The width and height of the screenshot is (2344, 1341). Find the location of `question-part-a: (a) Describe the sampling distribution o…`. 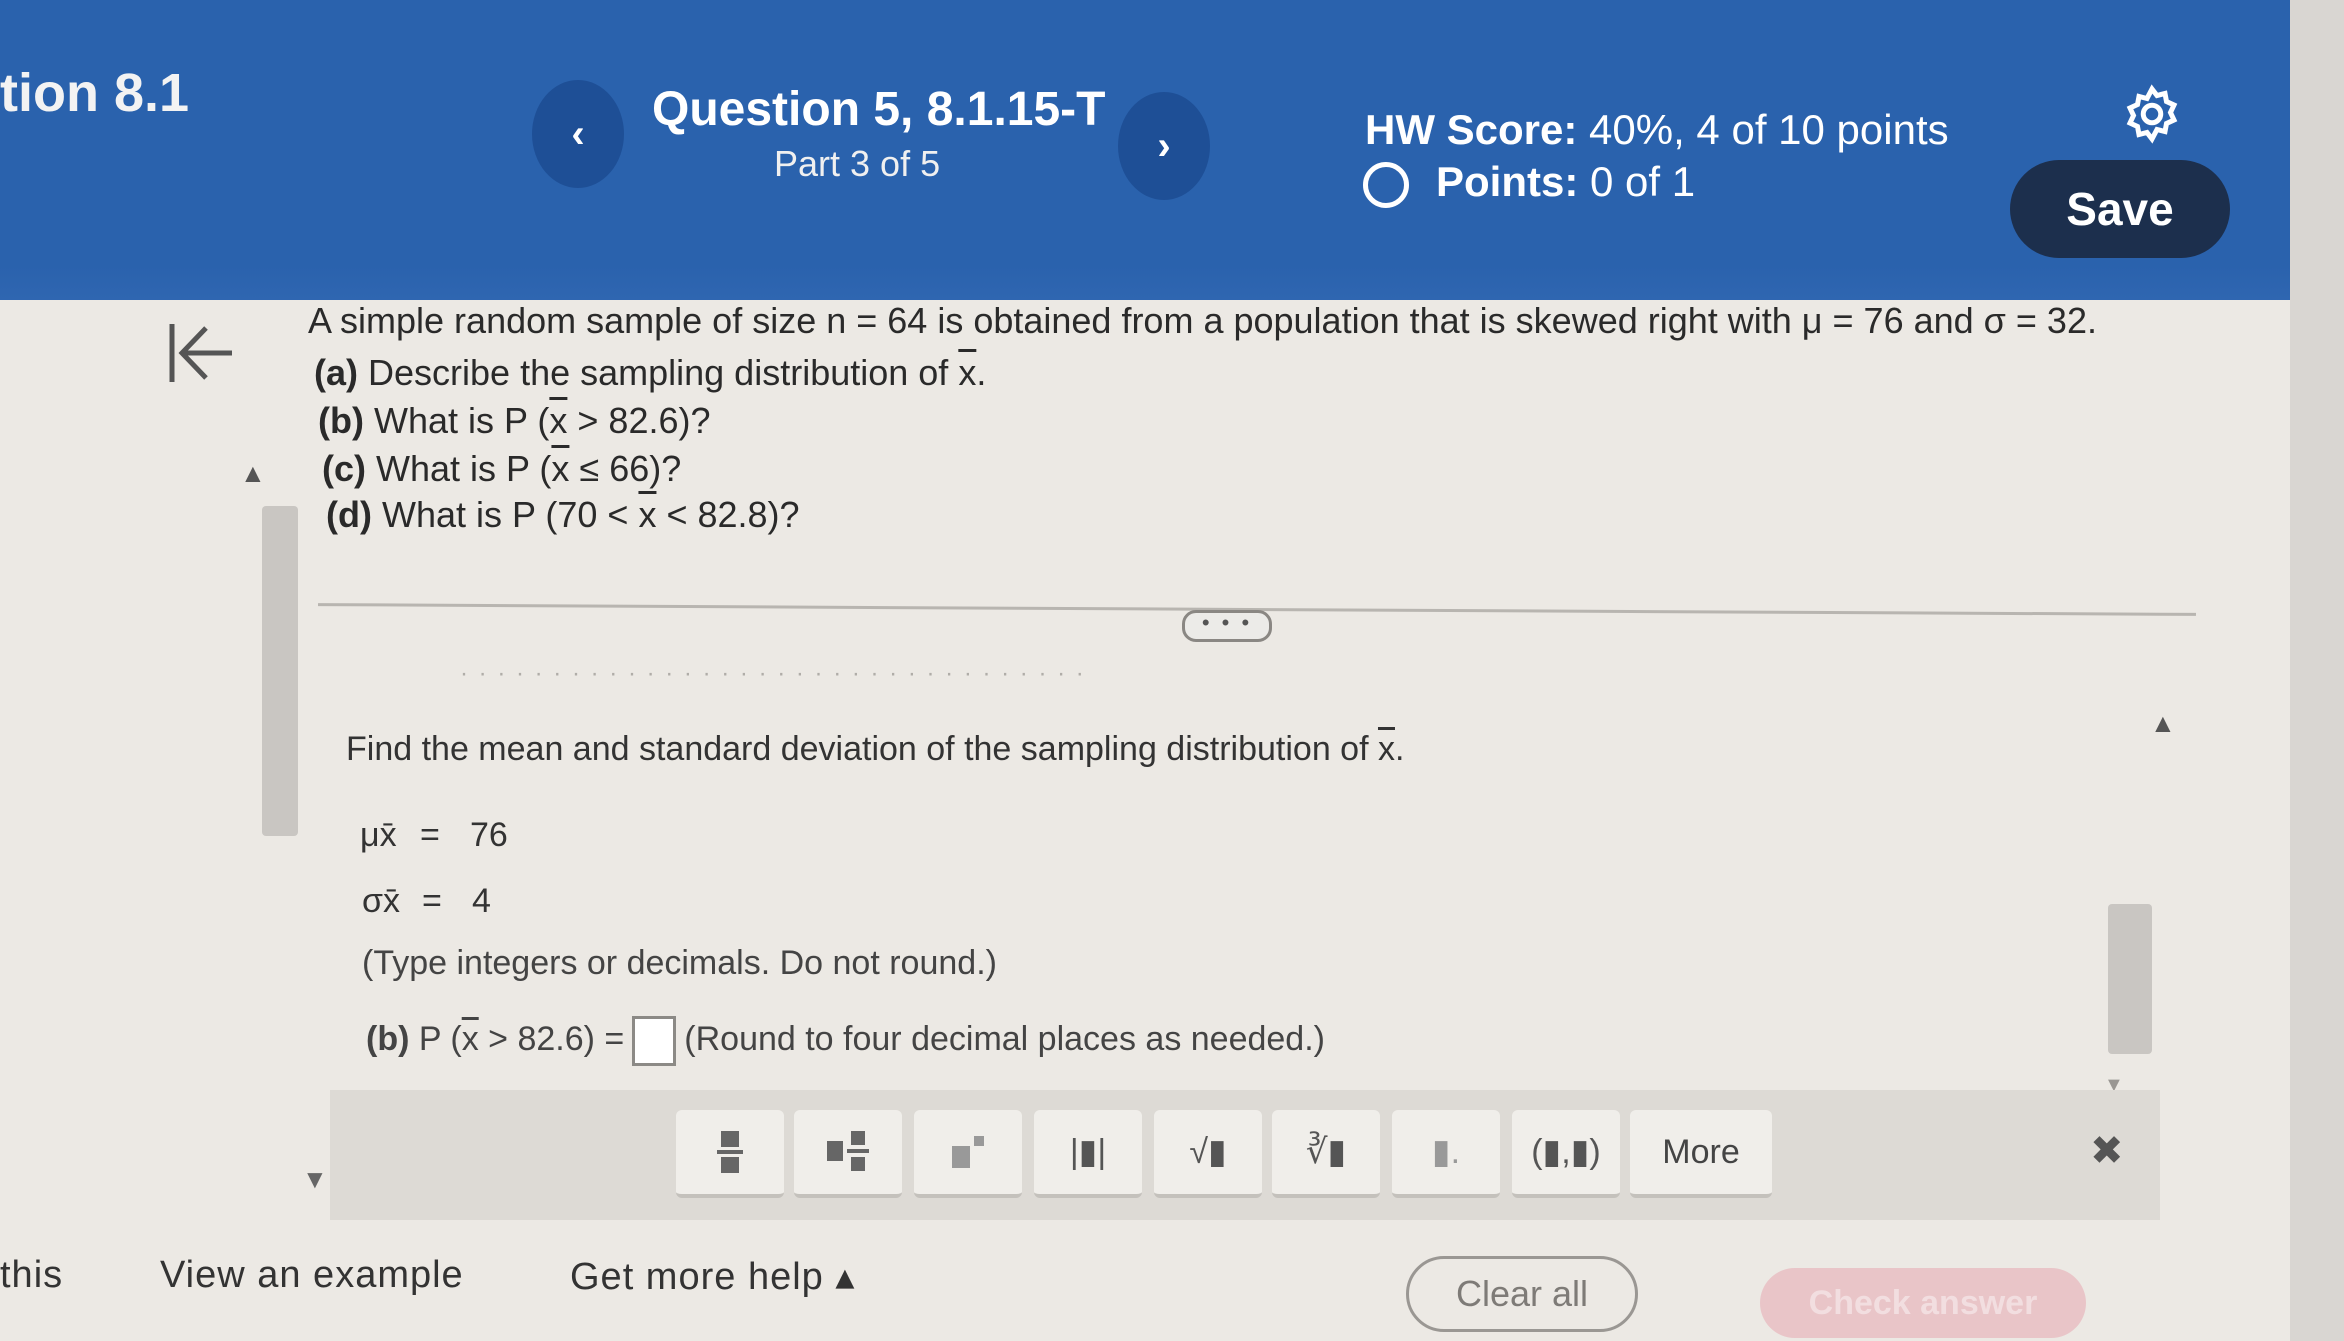

question-part-a: (a) Describe the sampling distribution o… is located at coordinates (650, 373).